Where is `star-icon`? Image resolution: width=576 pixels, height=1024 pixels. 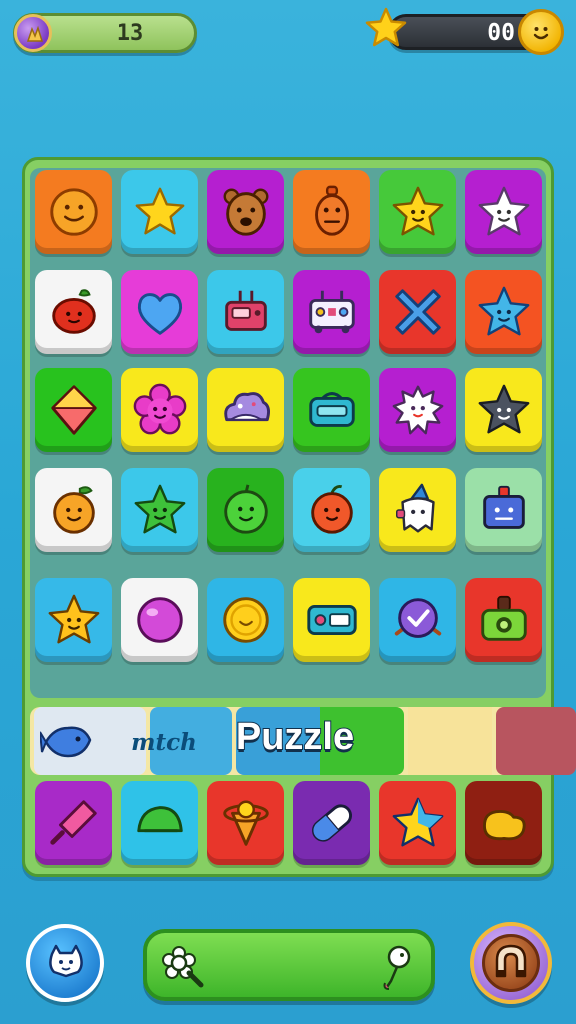 star-icon is located at coordinates (386, 27).